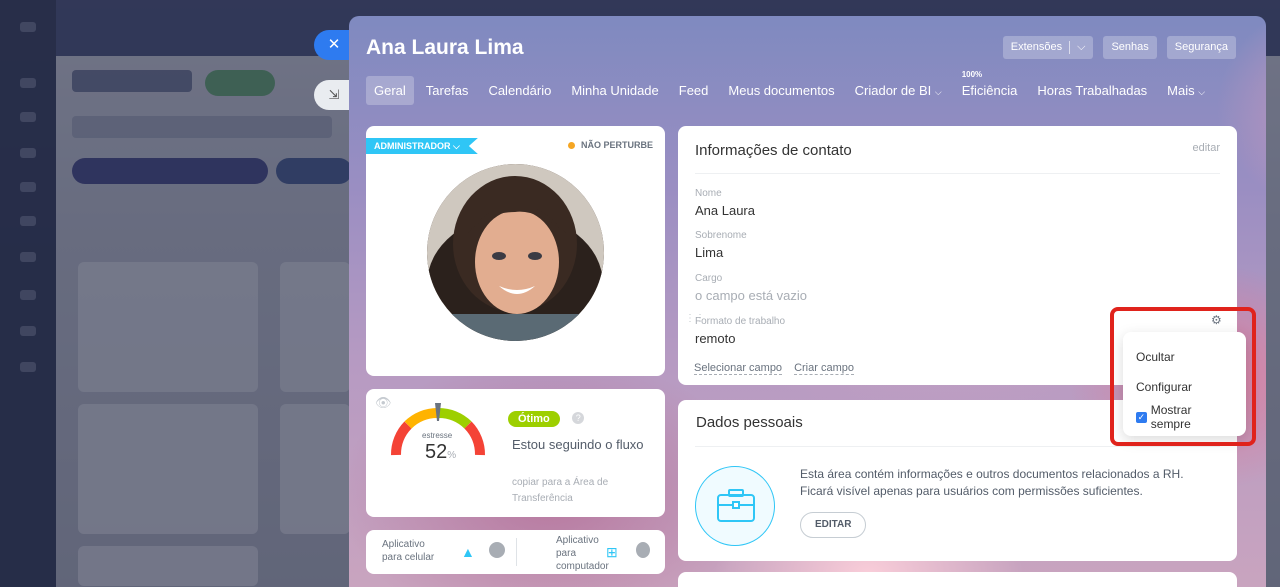 The image size is (1280, 587). I want to click on briefcase-icon, so click(735, 506).